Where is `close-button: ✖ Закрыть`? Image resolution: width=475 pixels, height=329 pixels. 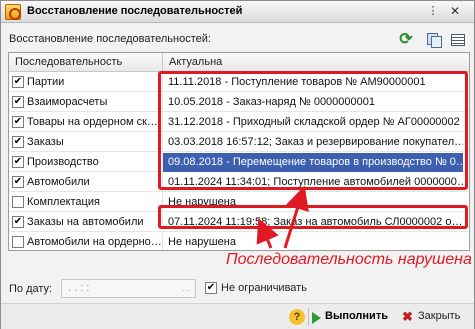 close-button: ✖ Закрыть is located at coordinates (436, 317).